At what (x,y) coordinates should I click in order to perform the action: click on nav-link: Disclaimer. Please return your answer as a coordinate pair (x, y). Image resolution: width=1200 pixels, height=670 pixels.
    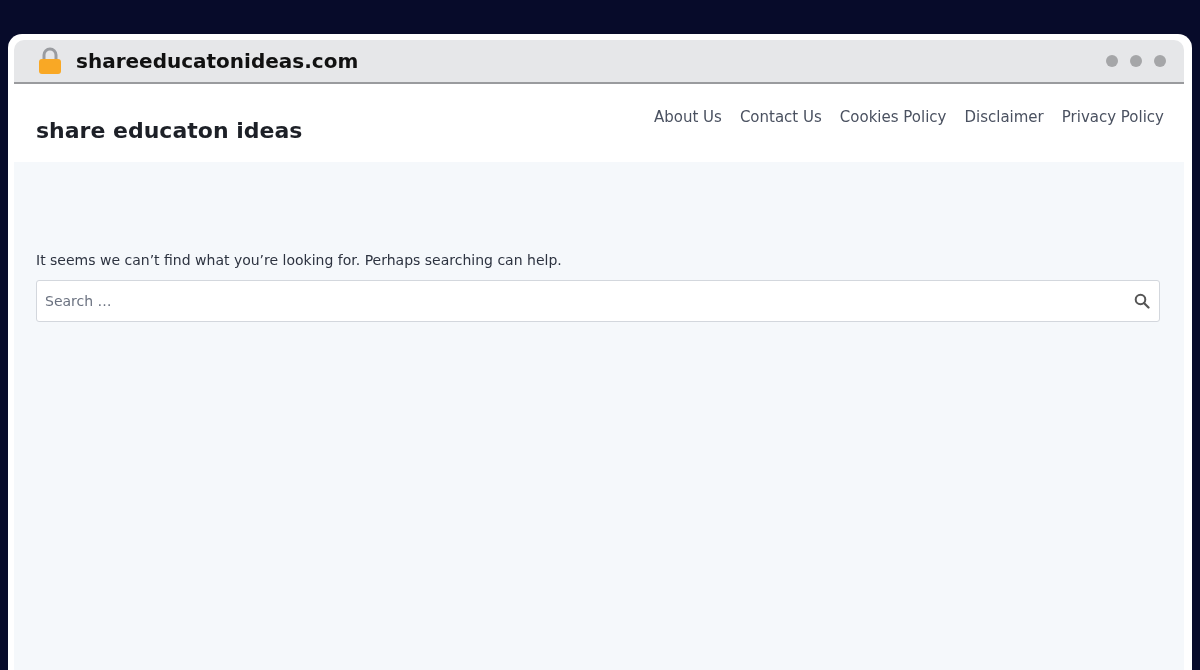
    Looking at the image, I should click on (1004, 117).